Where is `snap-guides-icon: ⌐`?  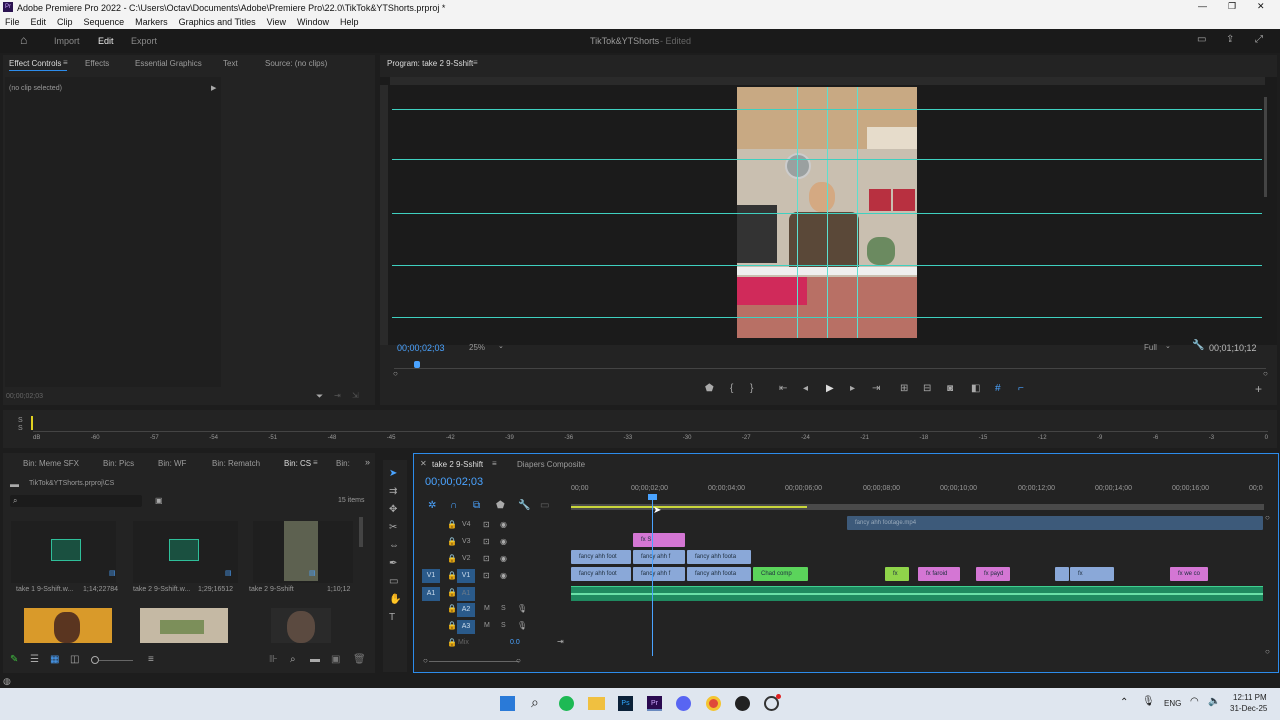 snap-guides-icon: ⌐ is located at coordinates (1021, 389).